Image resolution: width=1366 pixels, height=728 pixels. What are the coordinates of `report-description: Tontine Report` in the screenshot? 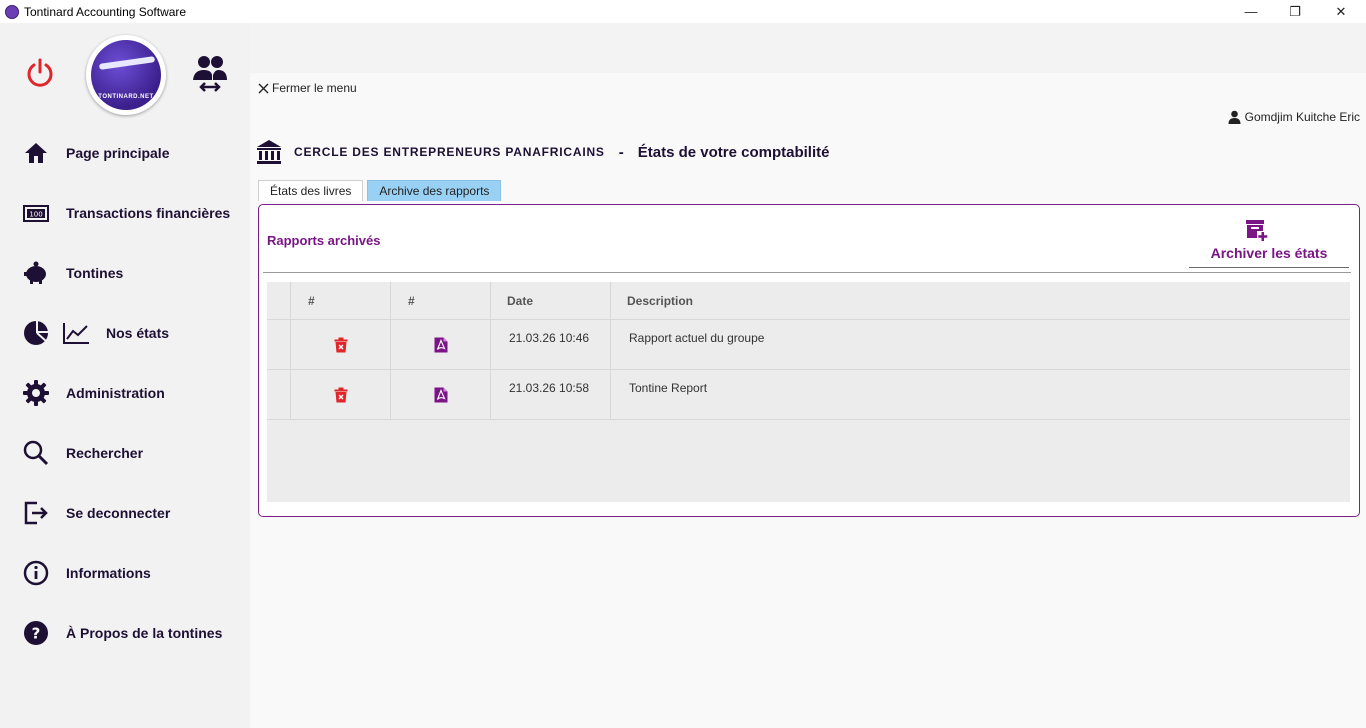 It's located at (668, 388).